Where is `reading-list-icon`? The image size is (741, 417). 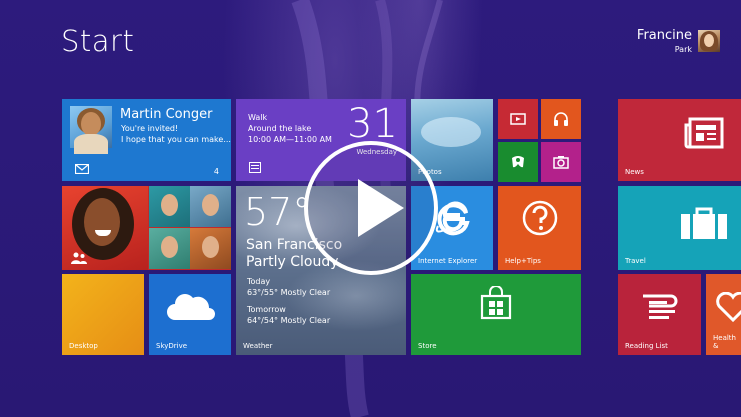 reading-list-icon is located at coordinates (660, 306).